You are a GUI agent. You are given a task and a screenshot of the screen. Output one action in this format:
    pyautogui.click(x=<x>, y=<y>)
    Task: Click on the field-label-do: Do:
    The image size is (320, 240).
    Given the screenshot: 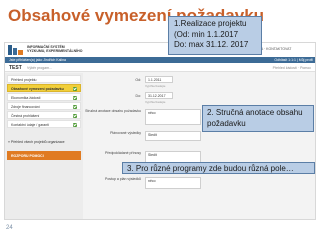 What is the action you would take?
    pyautogui.click(x=138, y=96)
    